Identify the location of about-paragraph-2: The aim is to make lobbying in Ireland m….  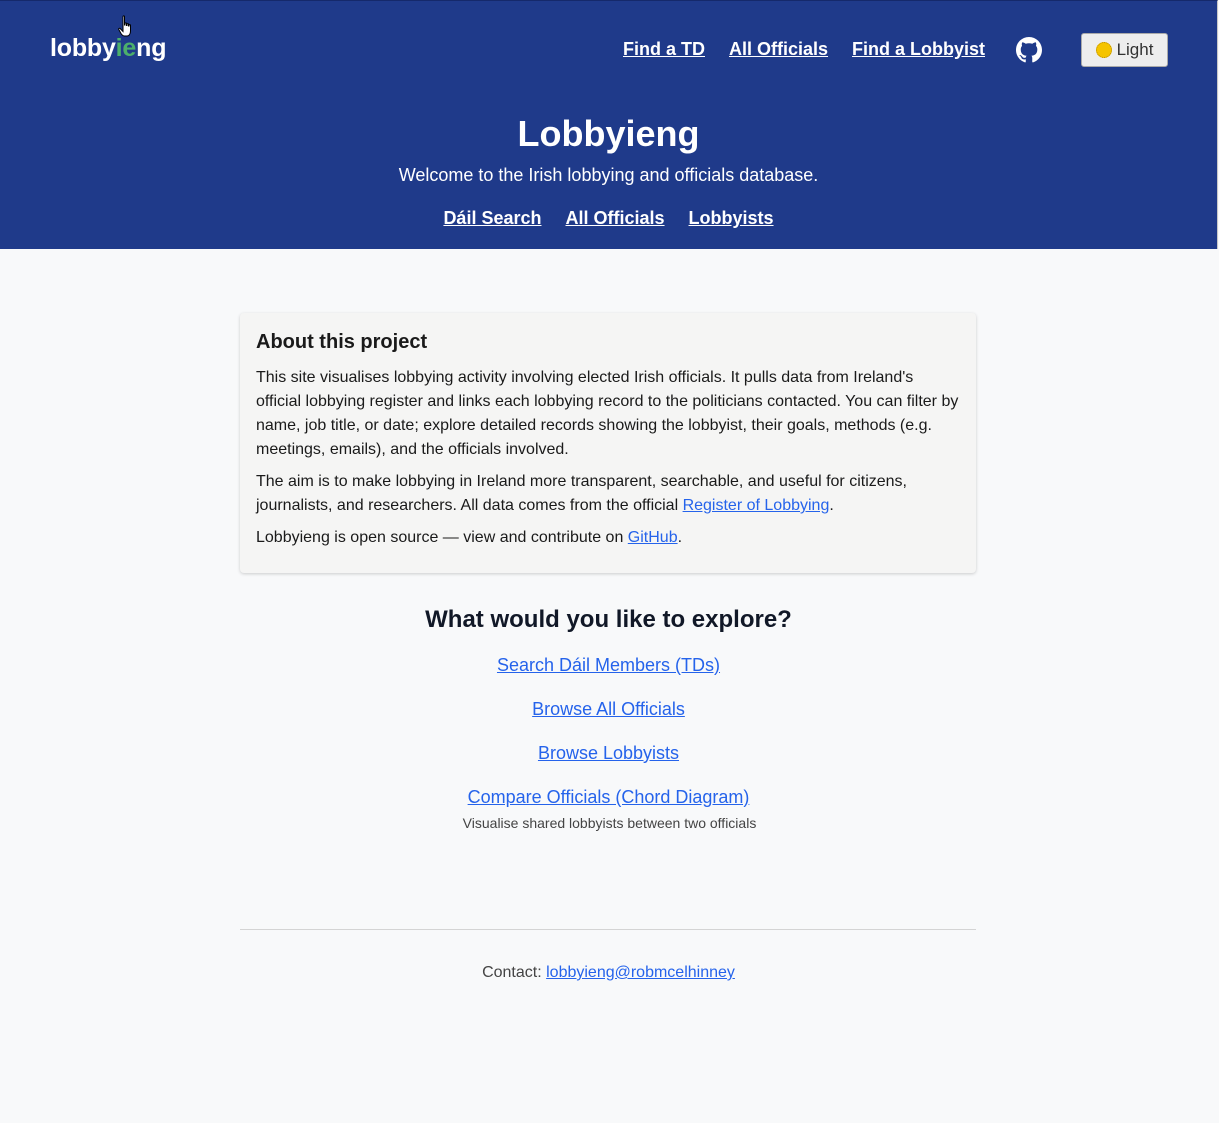
(608, 494).